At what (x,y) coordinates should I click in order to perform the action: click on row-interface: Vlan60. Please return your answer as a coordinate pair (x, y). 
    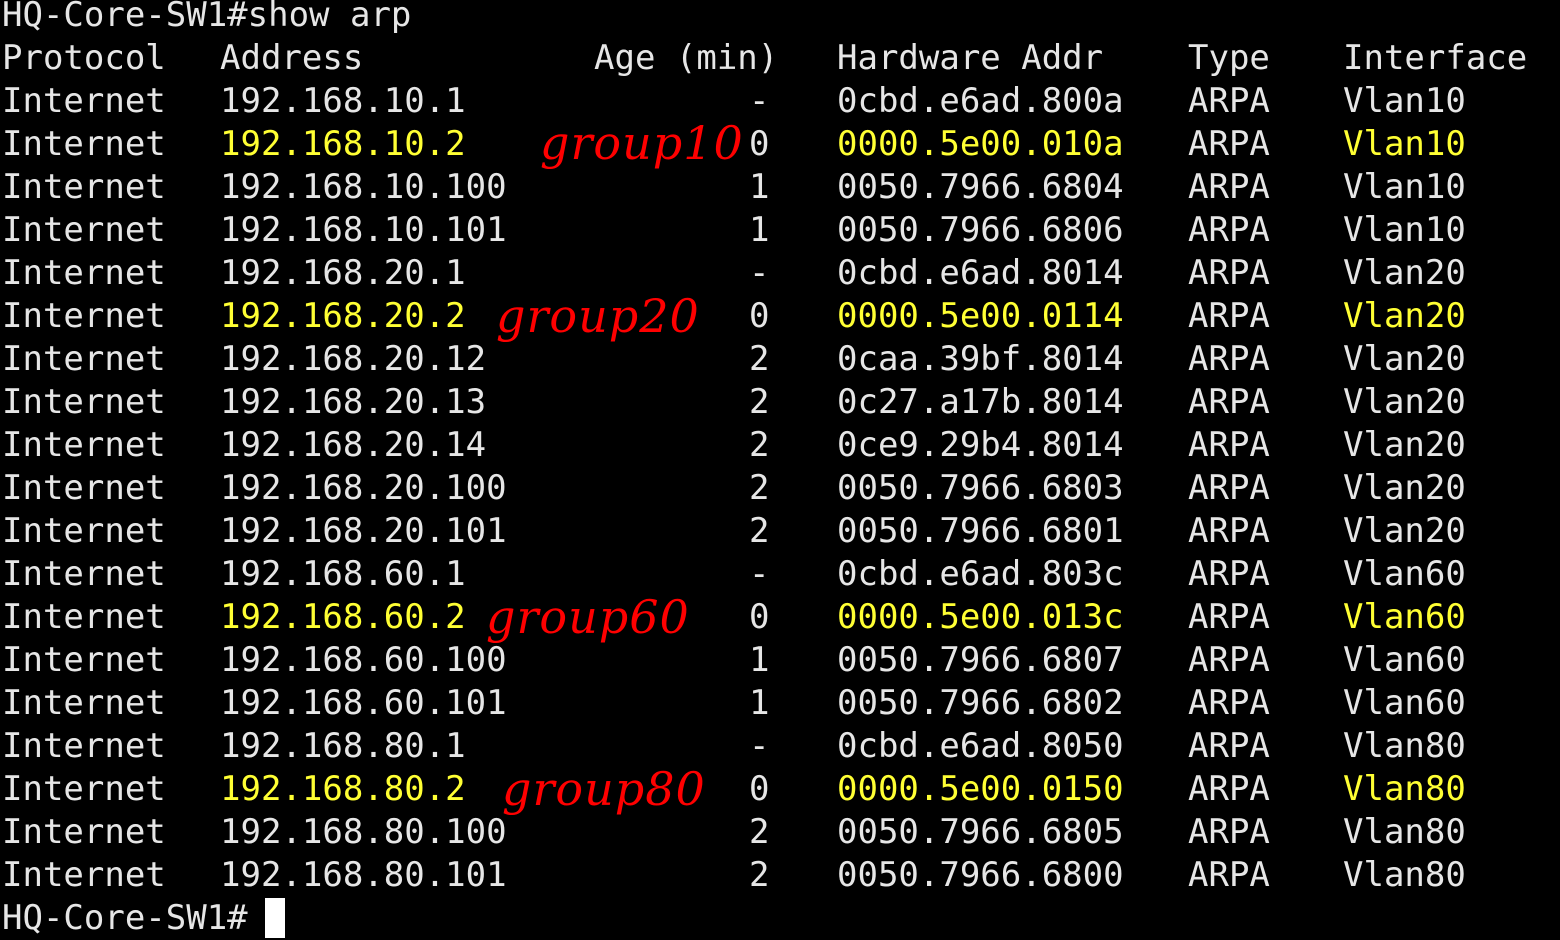
    Looking at the image, I should click on (1404, 703).